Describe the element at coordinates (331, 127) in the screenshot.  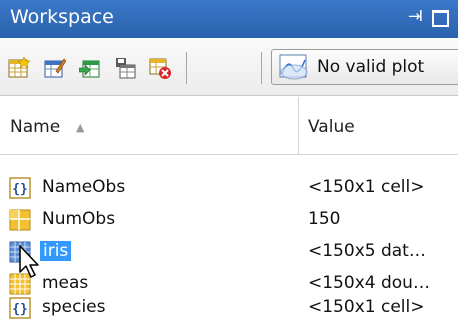
I see `value-column-header: Value` at that location.